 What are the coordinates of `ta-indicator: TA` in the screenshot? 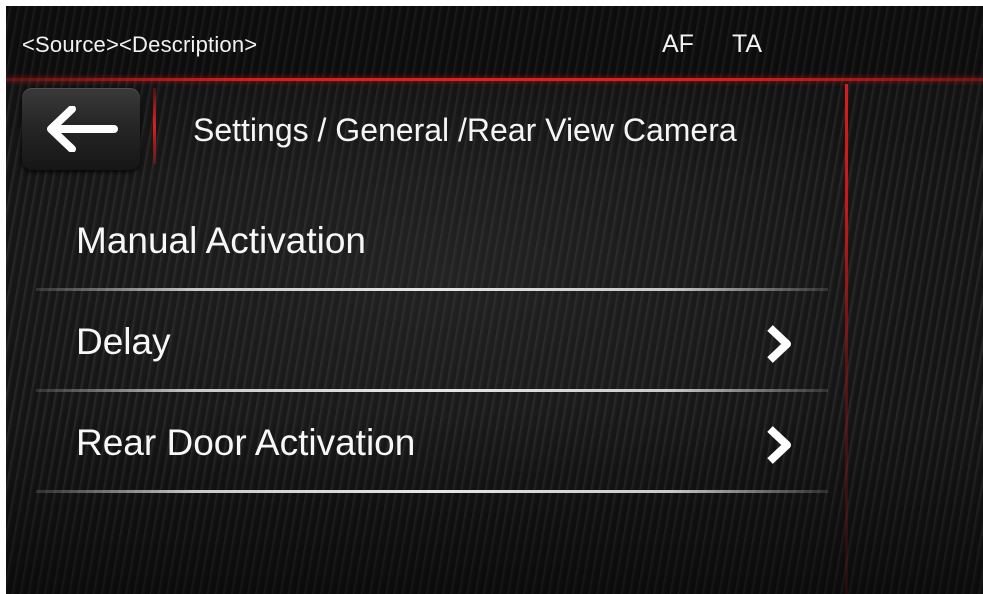 It's located at (747, 44).